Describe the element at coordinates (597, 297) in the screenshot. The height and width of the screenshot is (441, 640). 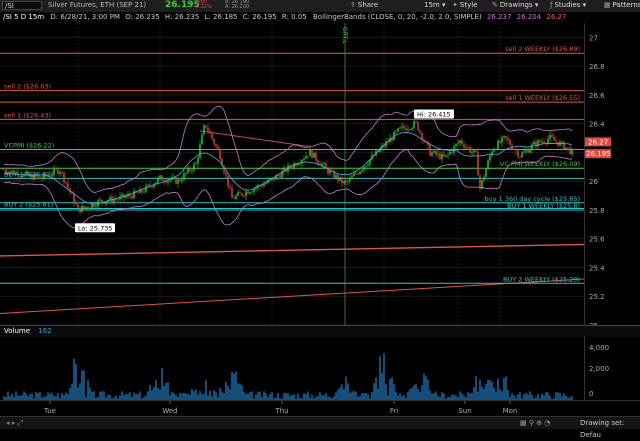
I see `price-tick-label: 25.2` at that location.